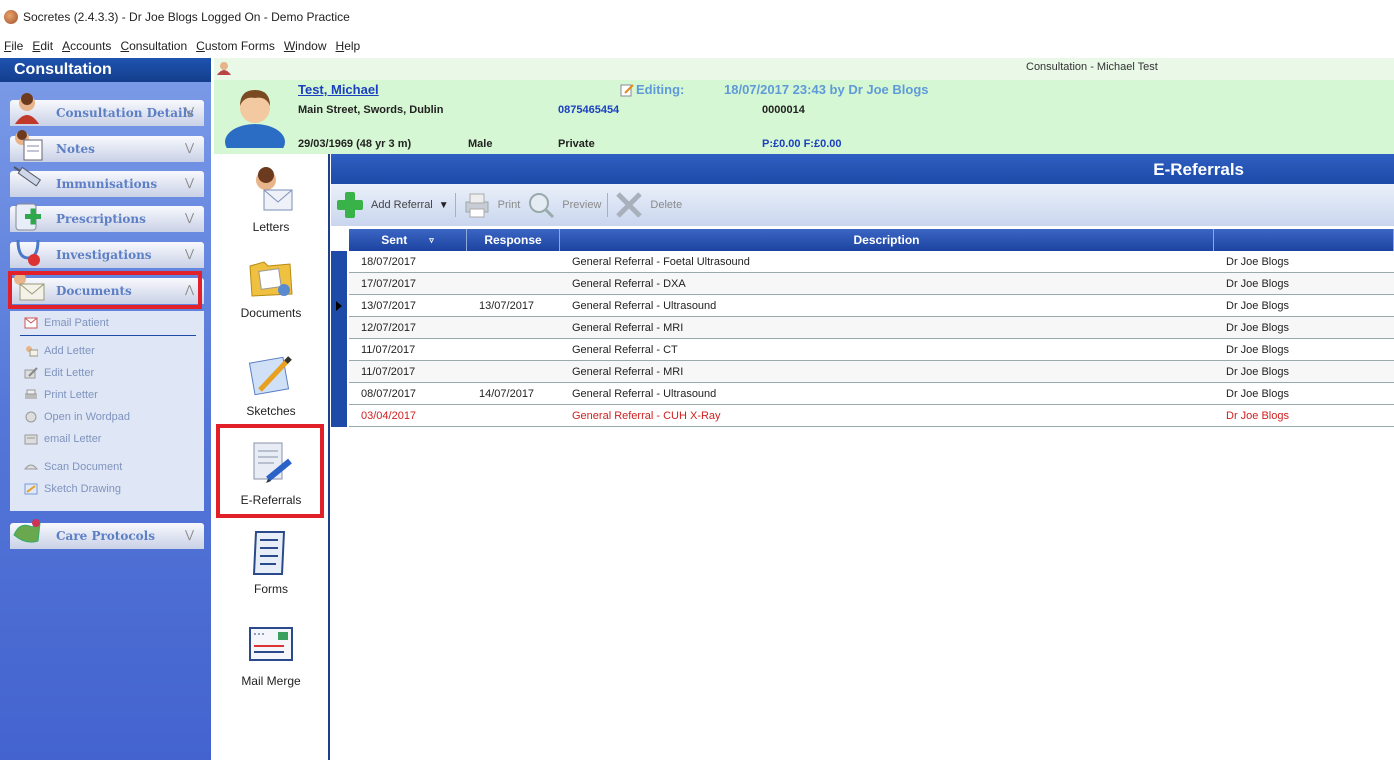 This screenshot has width=1394, height=760. I want to click on nav-group-consultation-details: Consultation Details ⋁, so click(107, 109).